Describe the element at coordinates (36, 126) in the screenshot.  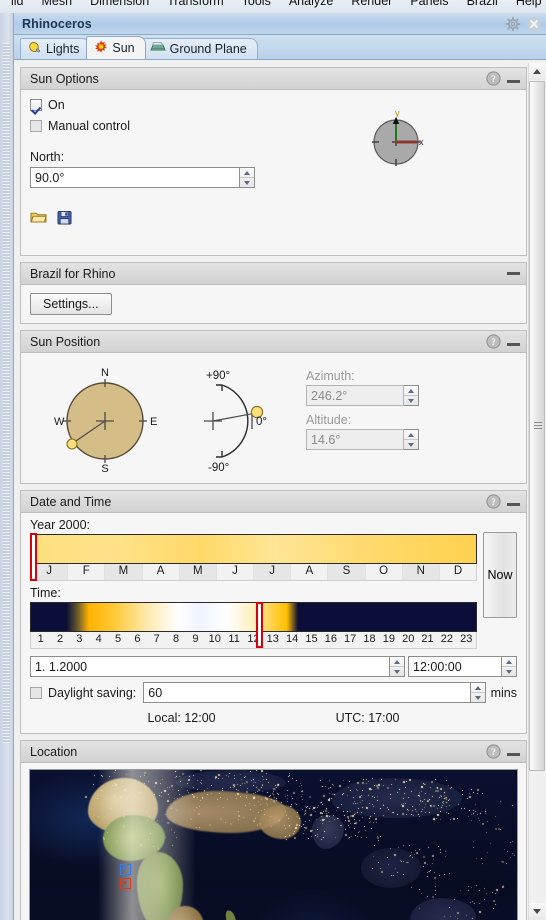
I see `manual-control-checkbox` at that location.